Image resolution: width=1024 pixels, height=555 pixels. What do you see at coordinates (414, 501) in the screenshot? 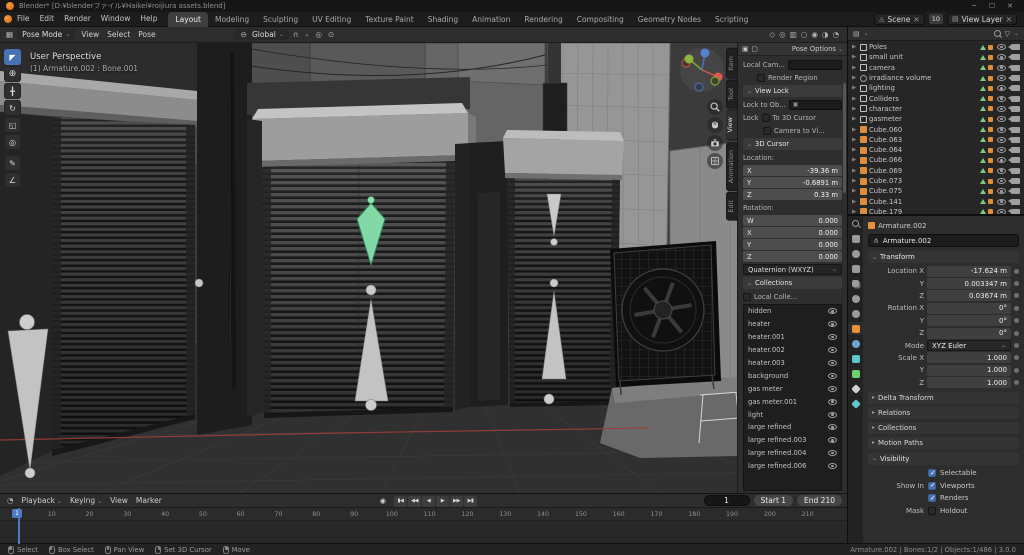
I see `transport-button: ◀◀` at bounding box center [414, 501].